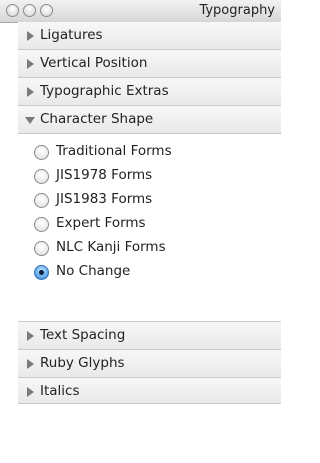 The image size is (320, 463). Describe the element at coordinates (111, 247) in the screenshot. I see `radio-label: NLC Kanji Forms` at that location.